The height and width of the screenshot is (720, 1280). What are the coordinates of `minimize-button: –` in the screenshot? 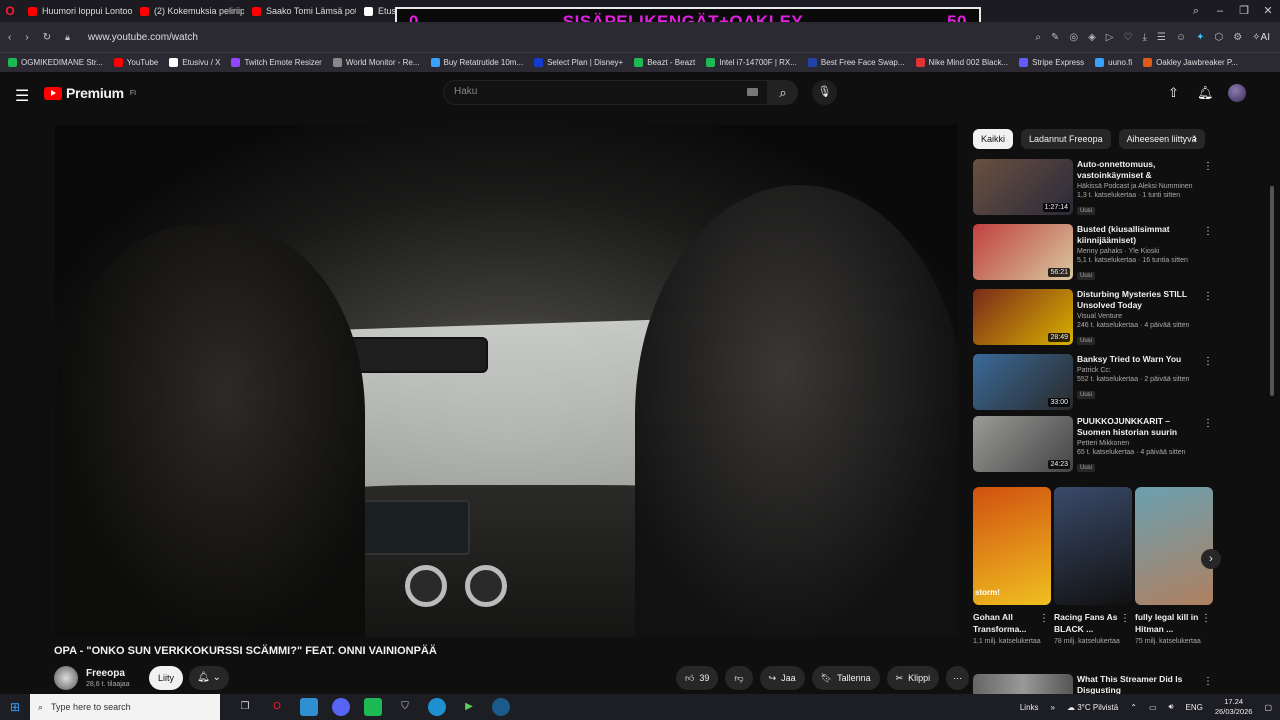 It's located at (1220, 11).